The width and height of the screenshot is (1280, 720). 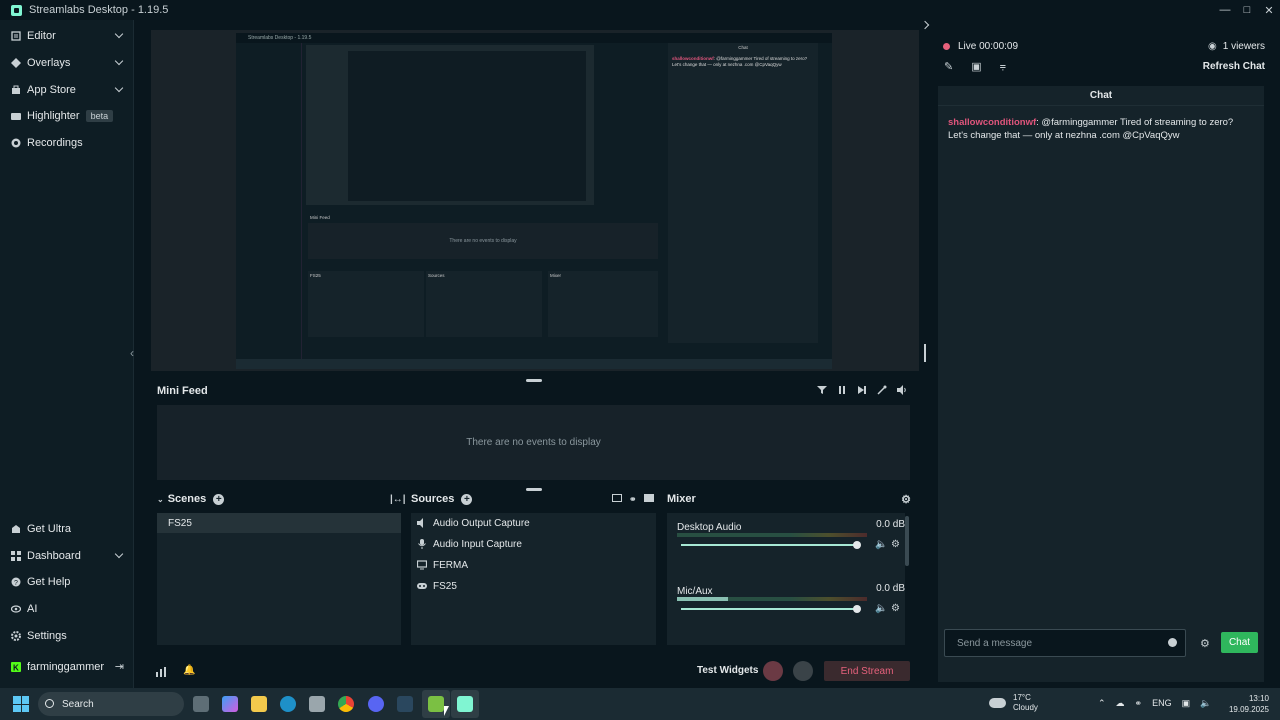 What do you see at coordinates (1269, 10) in the screenshot?
I see `close-icon: ✕` at bounding box center [1269, 10].